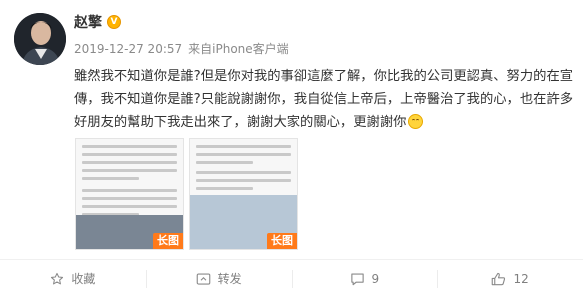 This screenshot has width=583, height=297. I want to click on post-source-prefix: 来自, so click(200, 49).